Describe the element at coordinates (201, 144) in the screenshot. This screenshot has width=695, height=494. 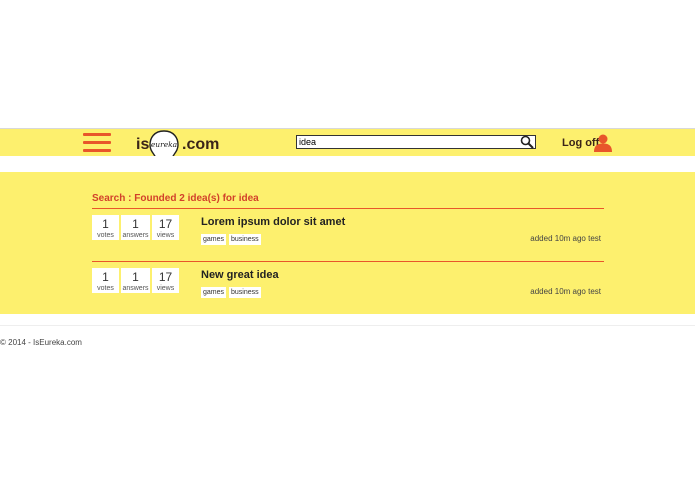
I see `logo-suffix: .com` at that location.